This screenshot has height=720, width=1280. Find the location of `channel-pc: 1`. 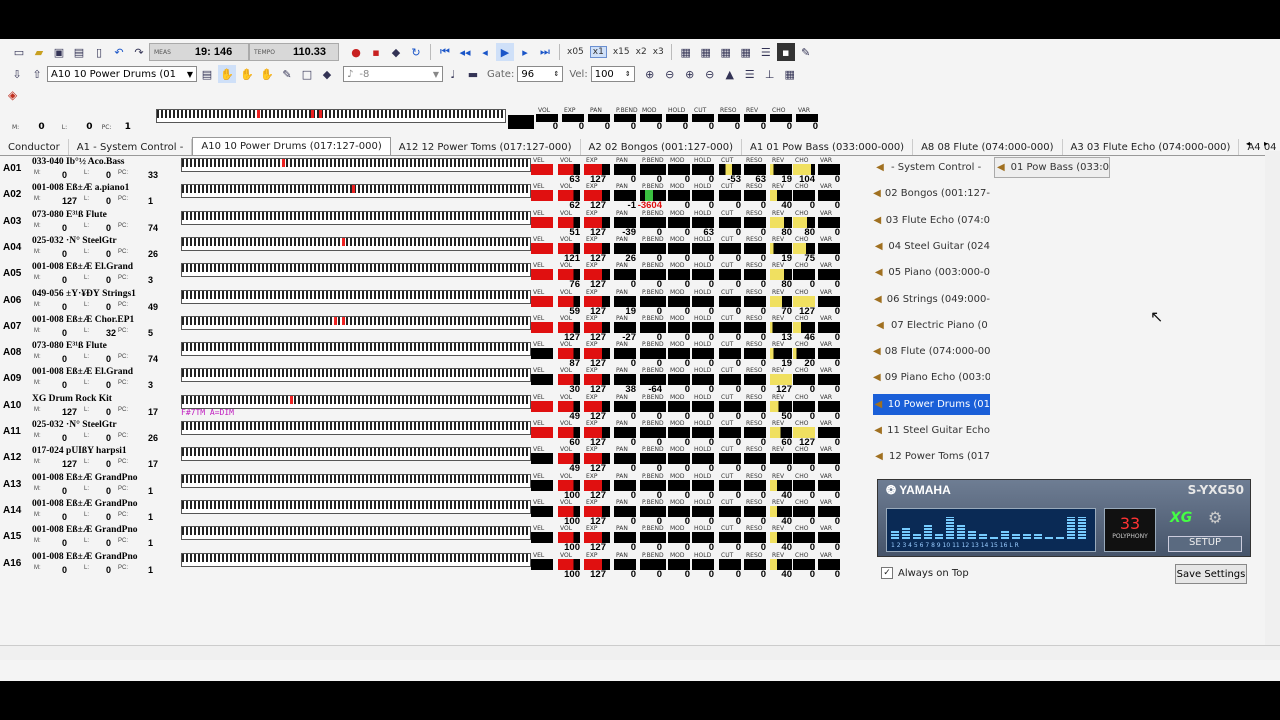

channel-pc: 1 is located at coordinates (150, 570).